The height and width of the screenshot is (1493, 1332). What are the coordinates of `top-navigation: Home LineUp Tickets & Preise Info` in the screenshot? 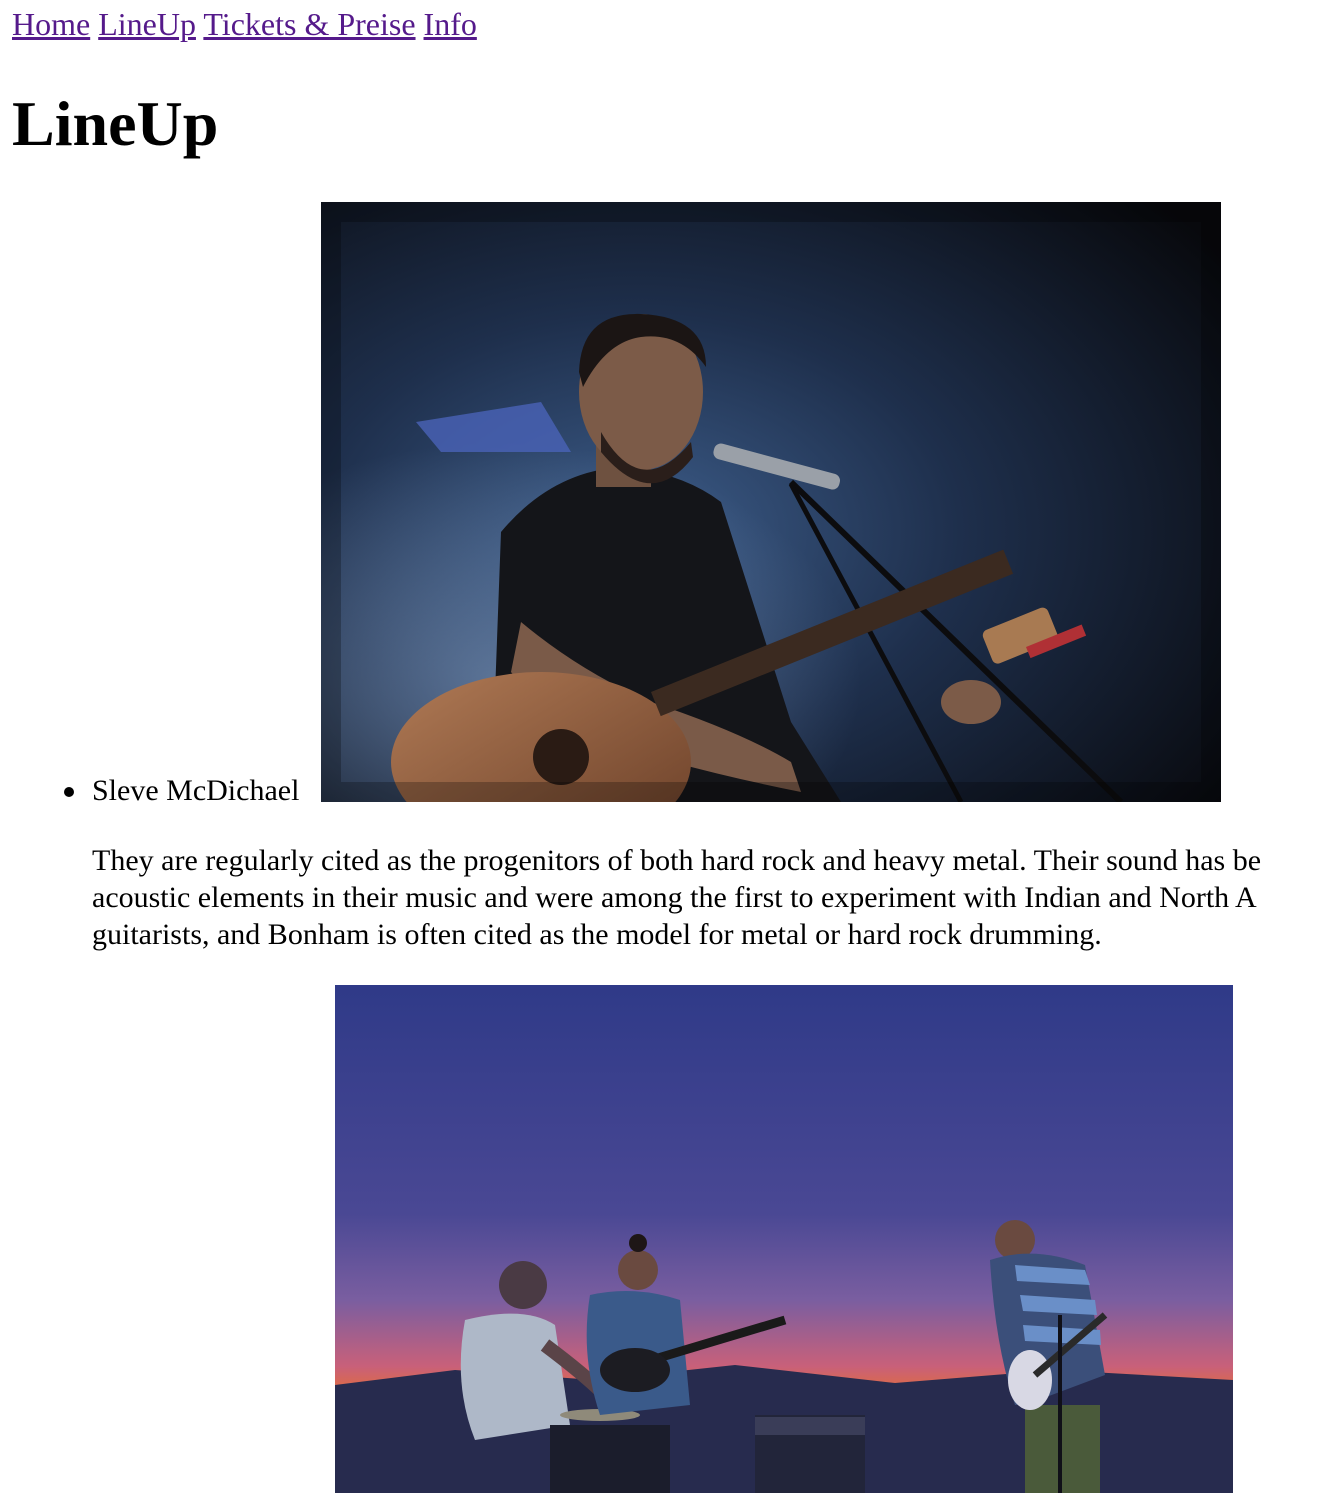 It's located at (244, 24).